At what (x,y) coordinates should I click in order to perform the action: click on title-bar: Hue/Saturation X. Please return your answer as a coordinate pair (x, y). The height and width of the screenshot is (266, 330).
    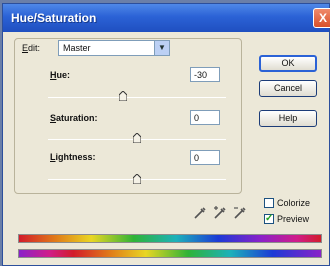
    Looking at the image, I should click on (166, 18).